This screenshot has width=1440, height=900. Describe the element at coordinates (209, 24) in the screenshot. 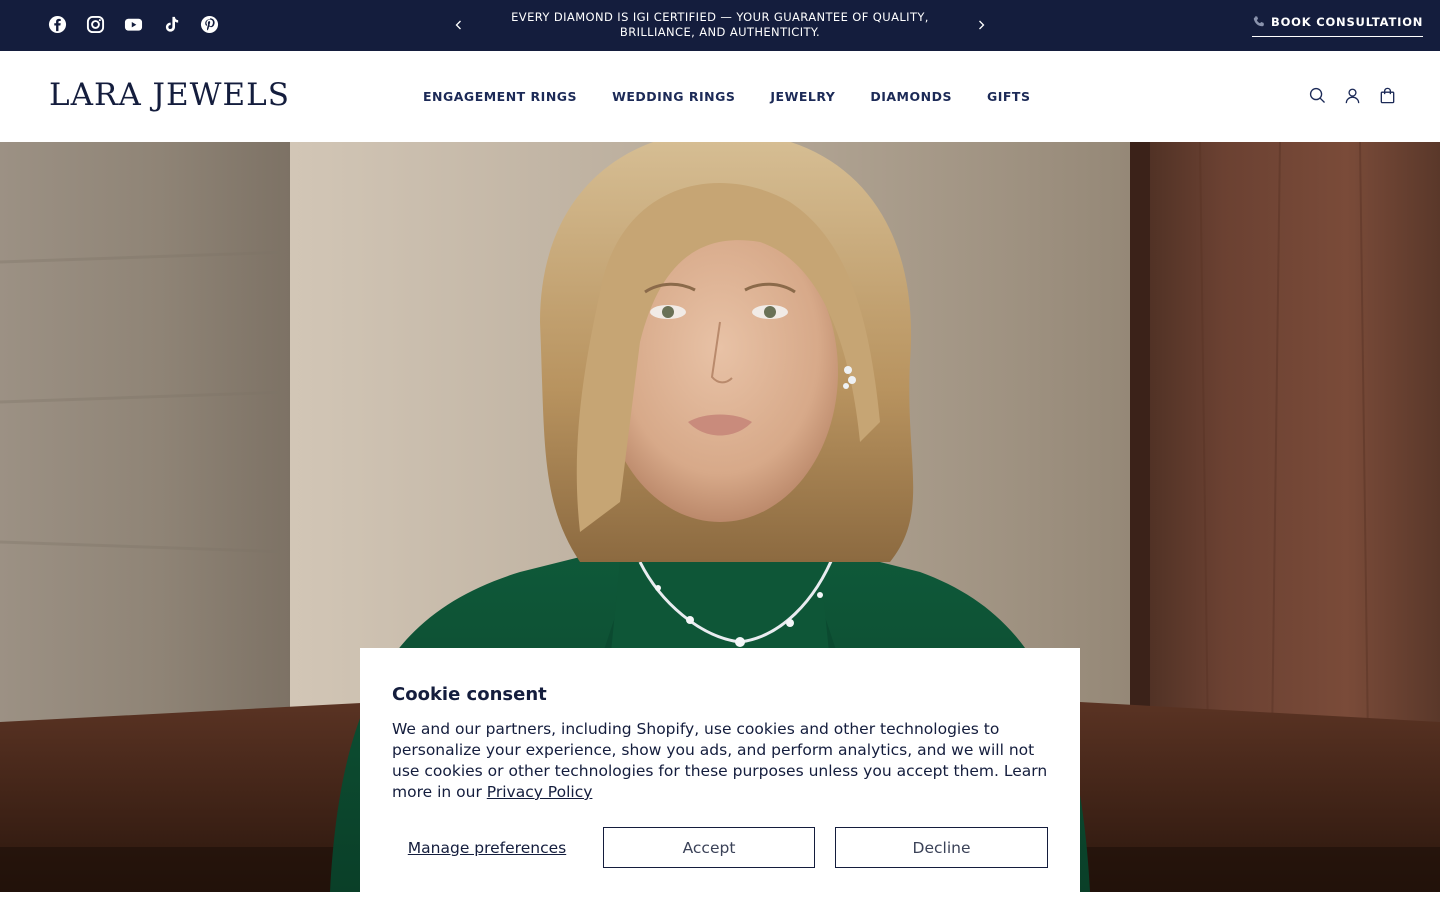

I see `pinterest-icon` at that location.